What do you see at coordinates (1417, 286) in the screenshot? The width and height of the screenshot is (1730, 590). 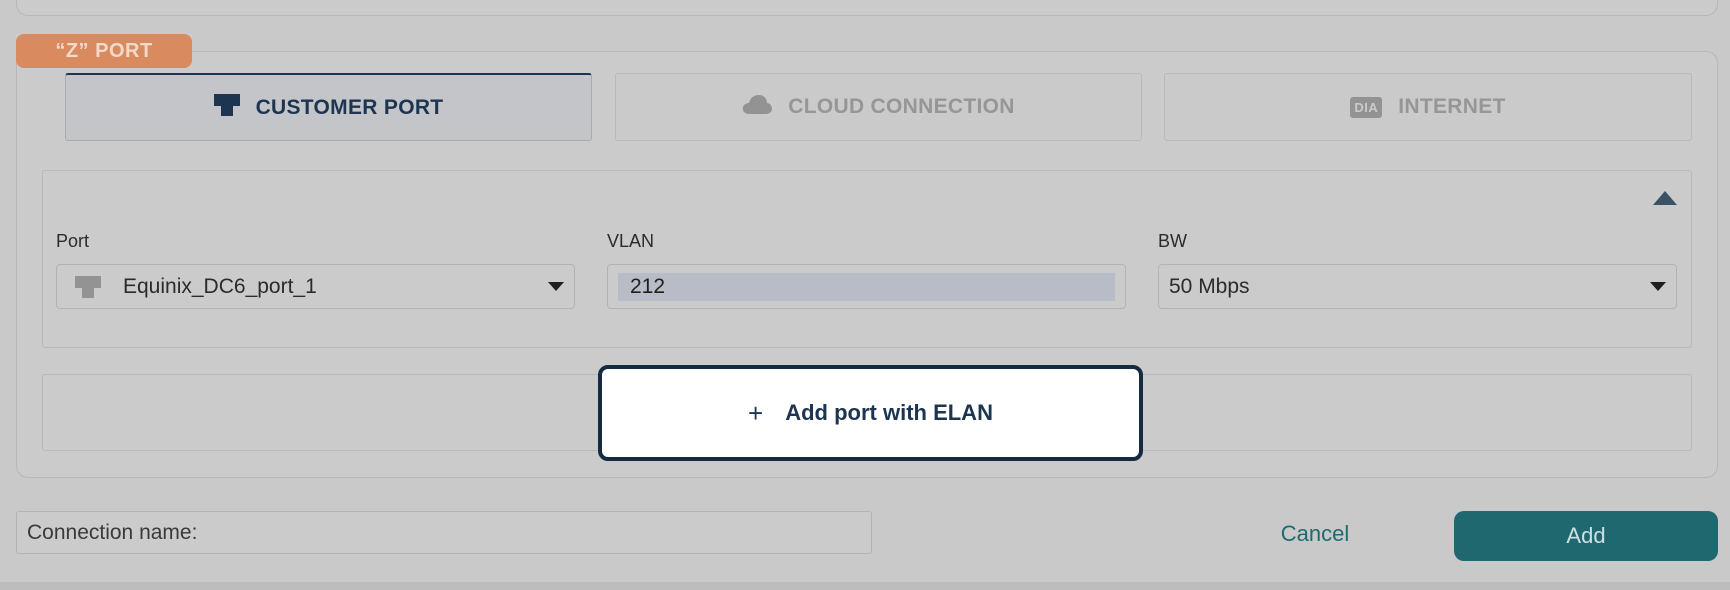 I see `bw-select: 50 Mbps` at bounding box center [1417, 286].